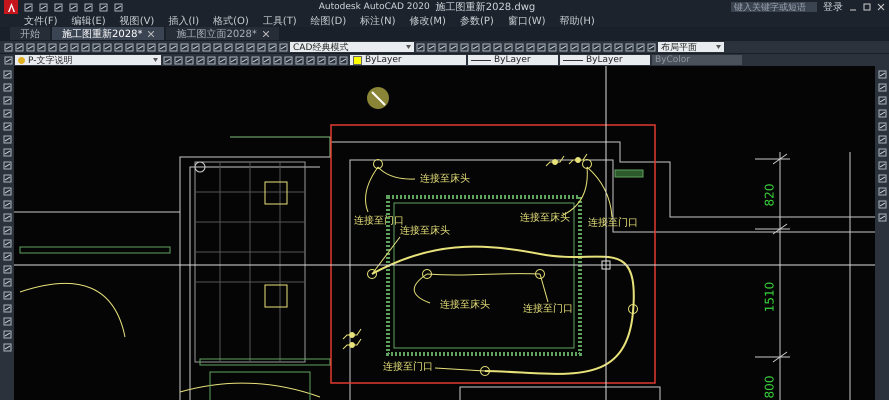  I want to click on menu-item: 插入(I), so click(184, 21).